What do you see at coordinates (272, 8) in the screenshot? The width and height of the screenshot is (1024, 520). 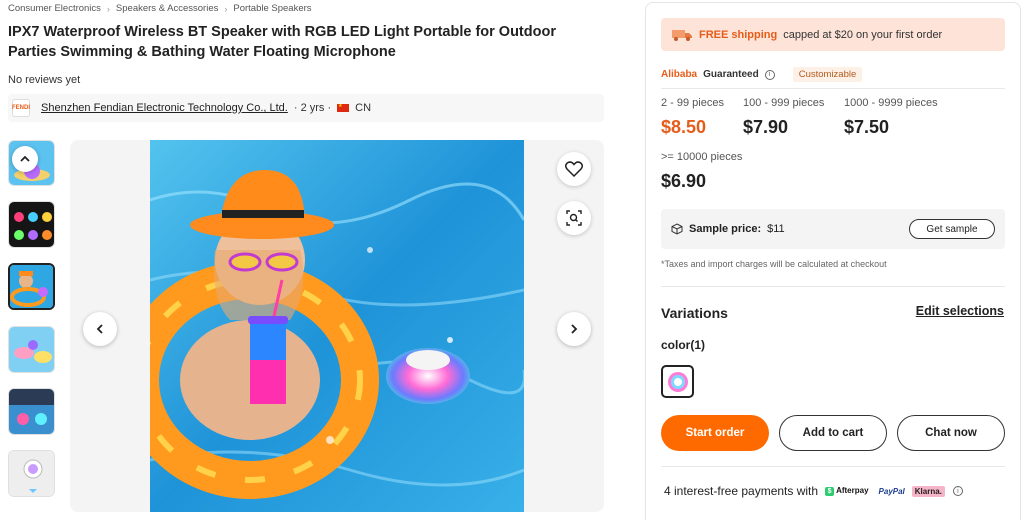 I see `breadcrumb-item: Portable Speakers` at bounding box center [272, 8].